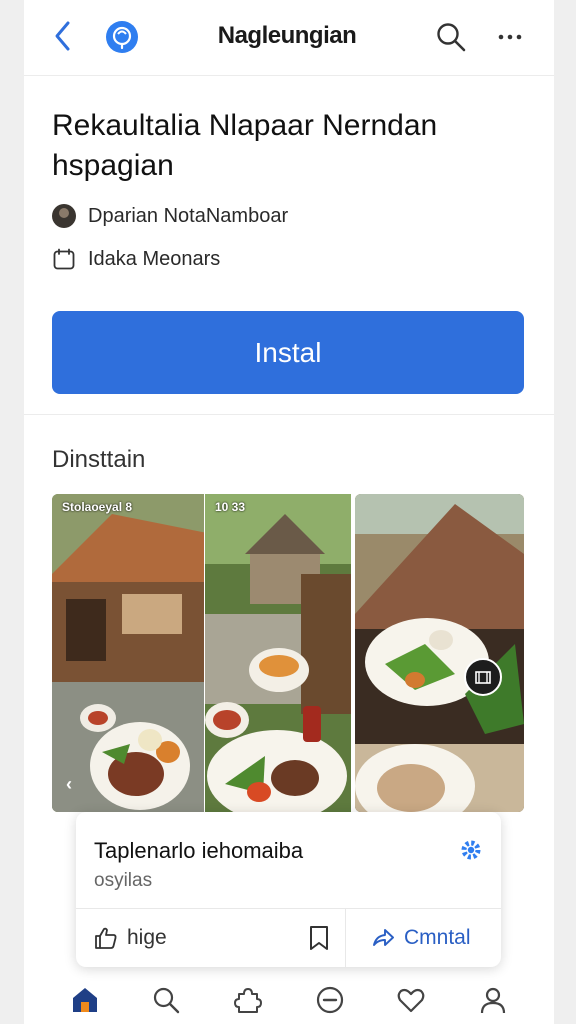 The height and width of the screenshot is (1024, 576). Describe the element at coordinates (64, 259) in the screenshot. I see `calendar-icon` at that location.